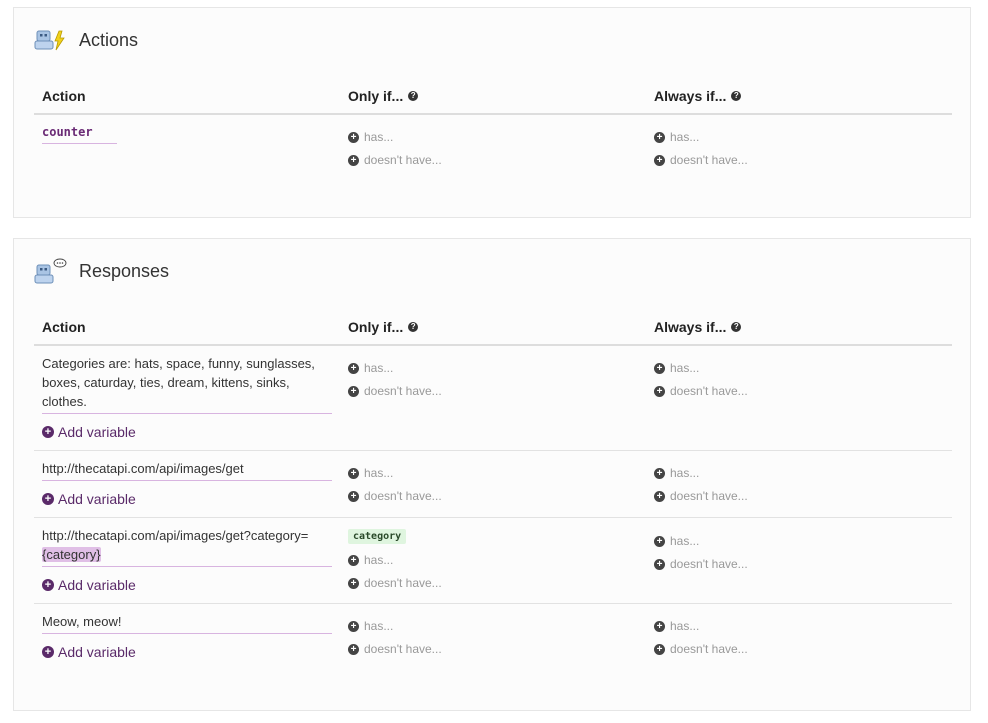 The width and height of the screenshot is (988, 723). Describe the element at coordinates (187, 470) in the screenshot. I see `response-text-field: http://thecatapi.com/api/images/get` at that location.